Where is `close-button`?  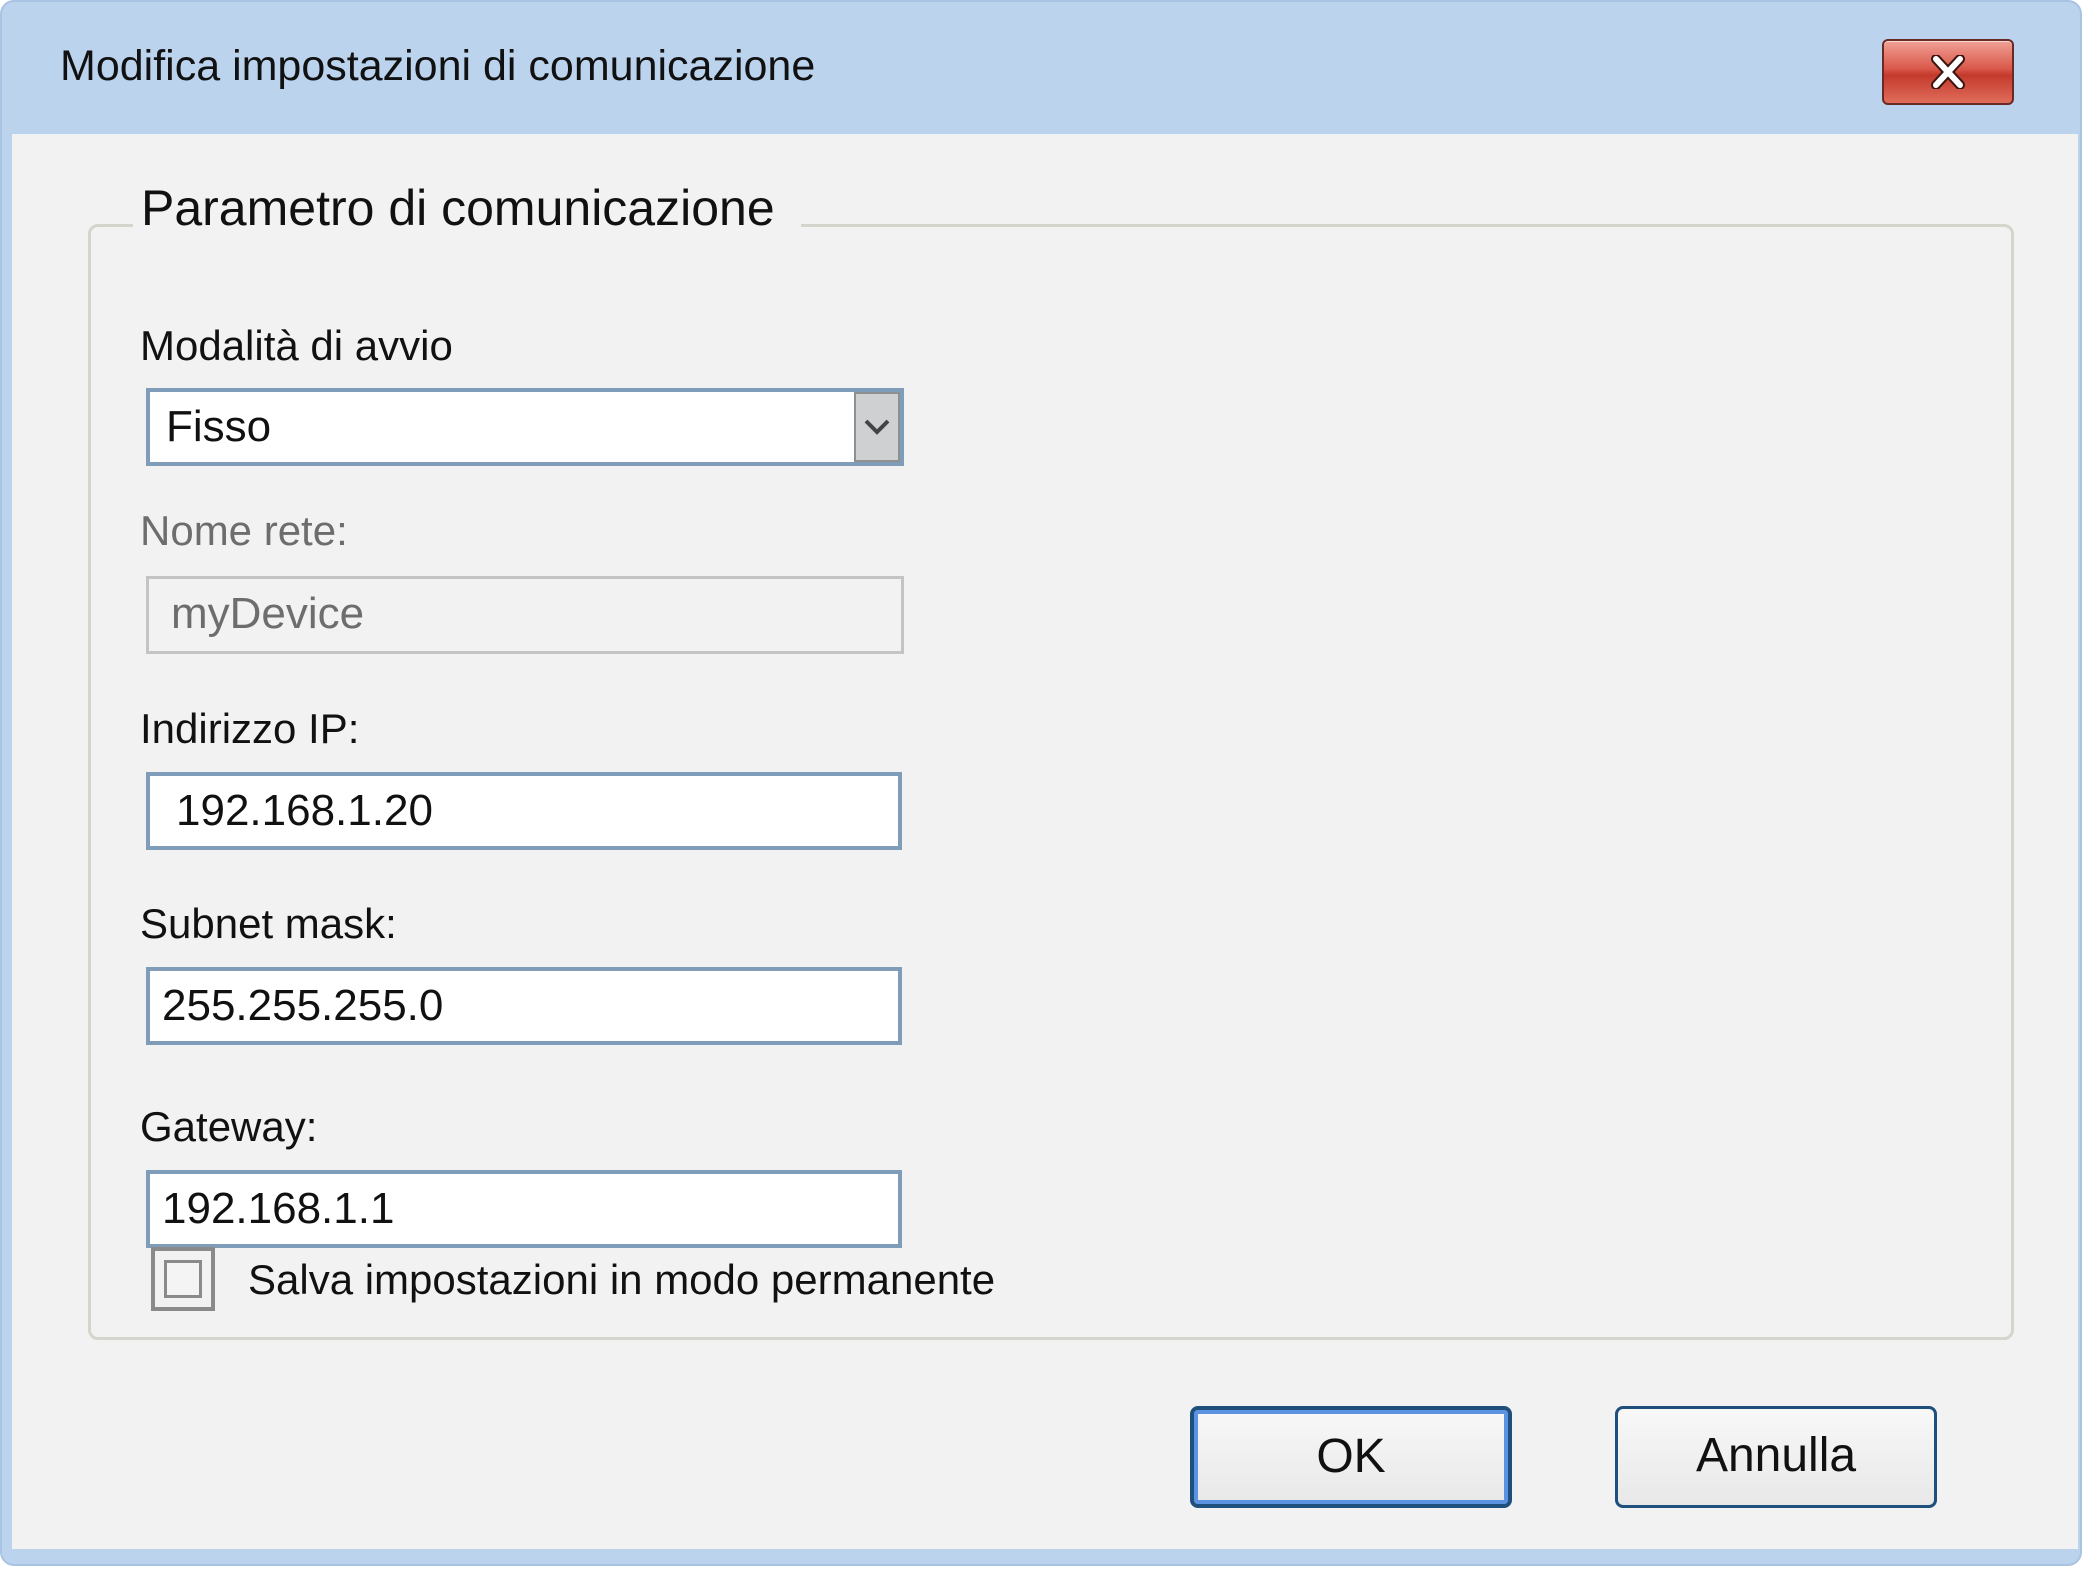 close-button is located at coordinates (1948, 72).